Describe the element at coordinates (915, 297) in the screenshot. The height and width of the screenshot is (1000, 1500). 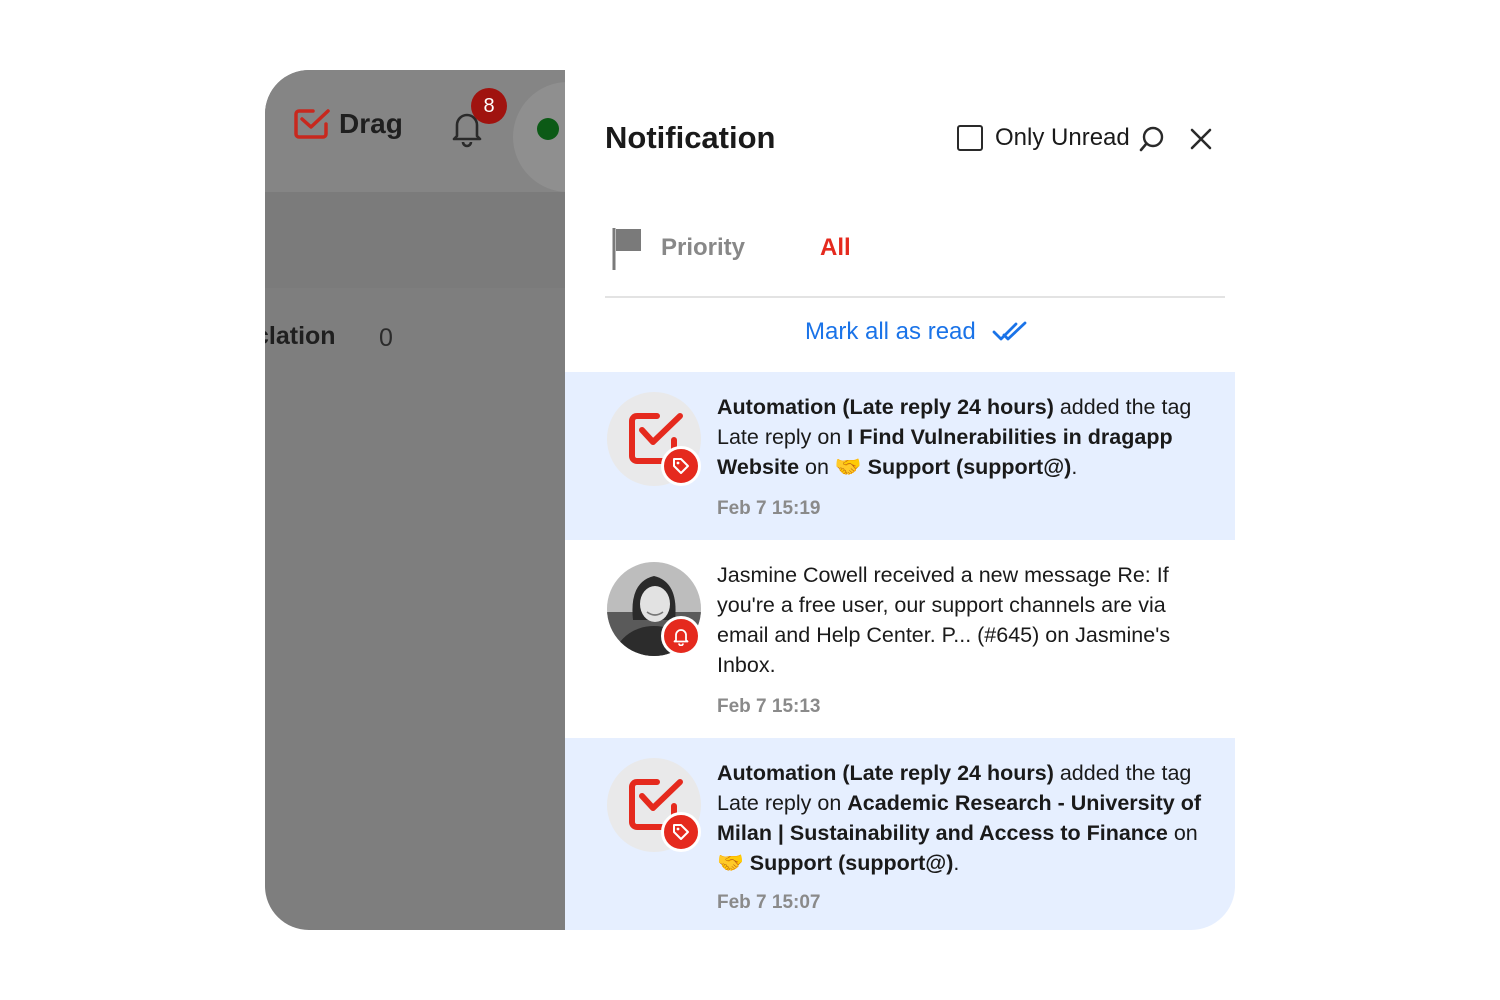
I see `divider` at that location.